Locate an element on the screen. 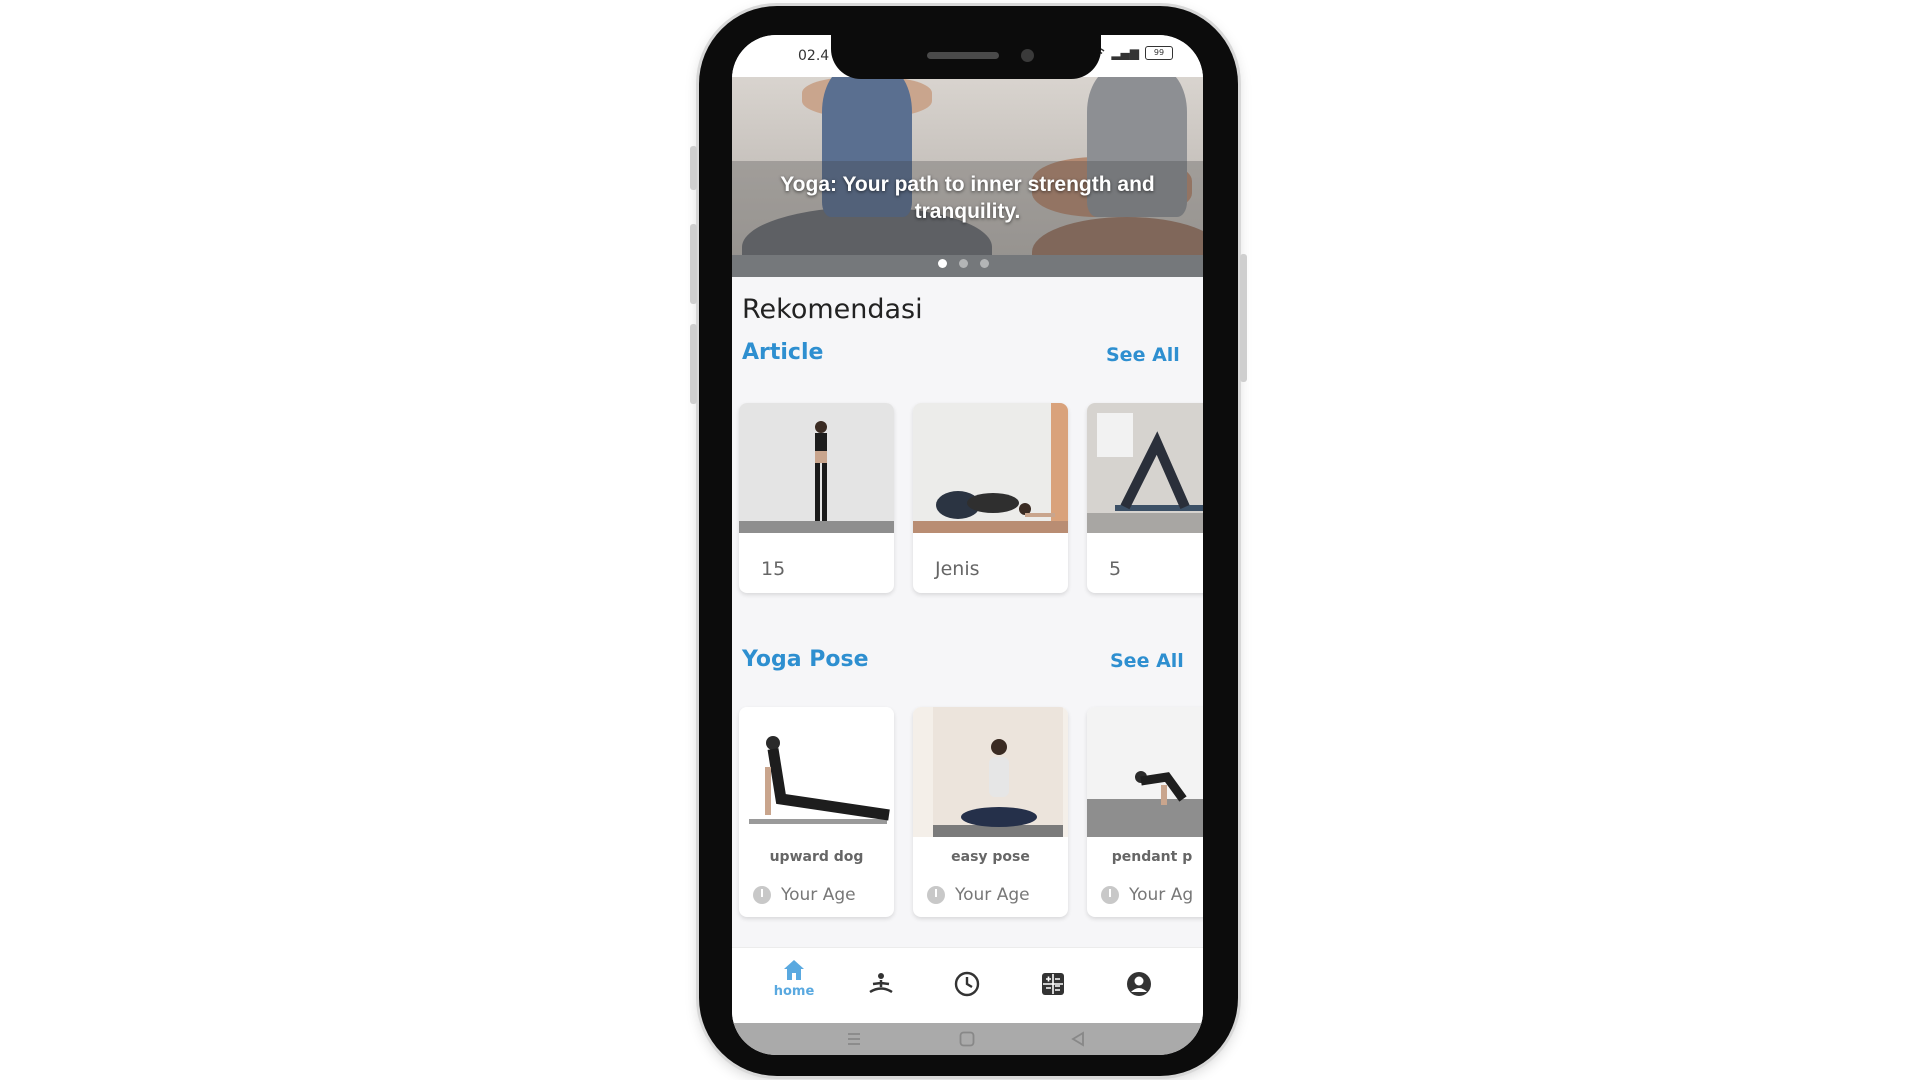 This screenshot has width=1920, height=1080. yoga-pose-age: Your Ag is located at coordinates (1147, 895).